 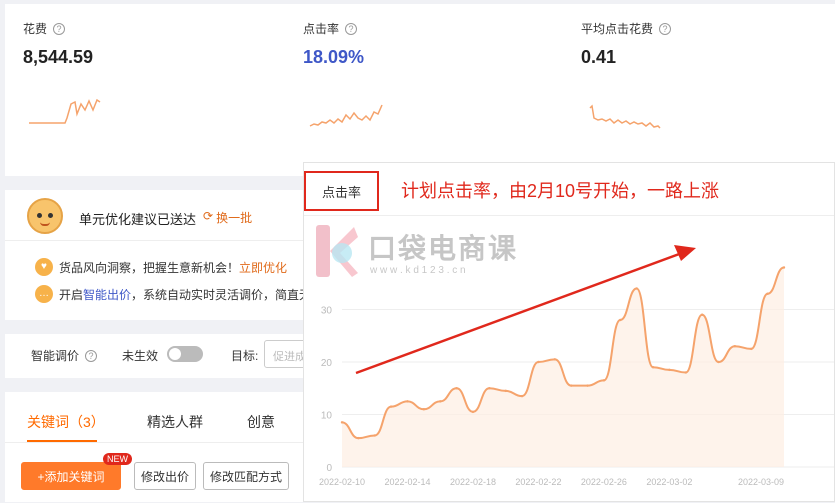 I want to click on metric-ctr-value: 18.09%, so click(x=334, y=57).